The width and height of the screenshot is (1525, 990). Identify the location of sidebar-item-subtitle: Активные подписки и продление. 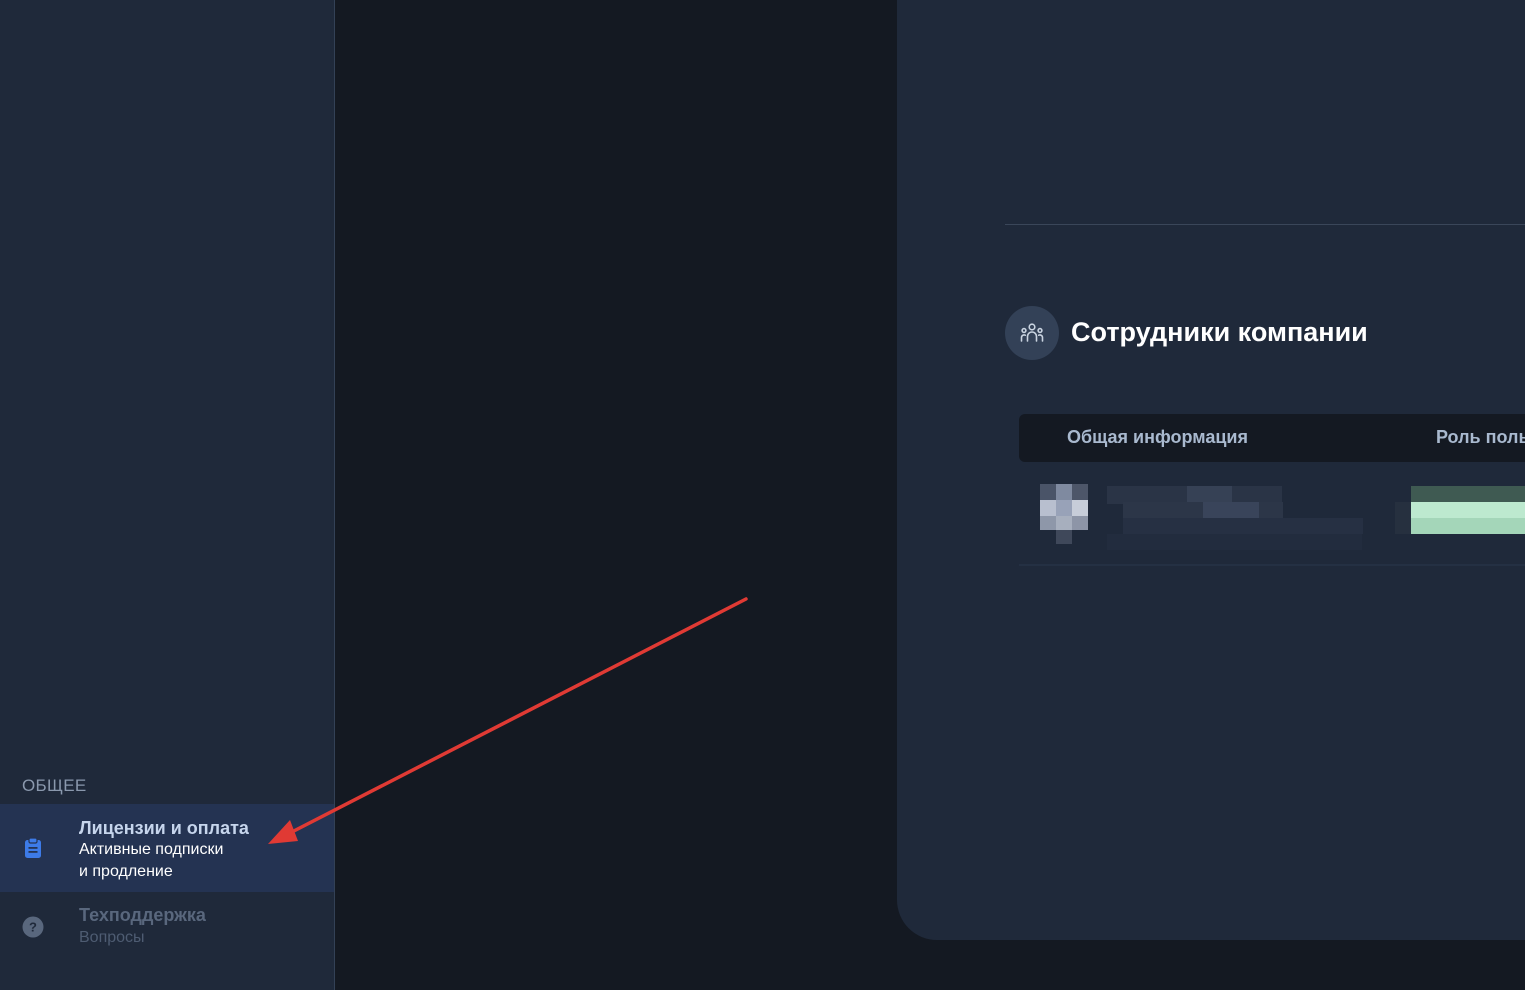
(151, 860).